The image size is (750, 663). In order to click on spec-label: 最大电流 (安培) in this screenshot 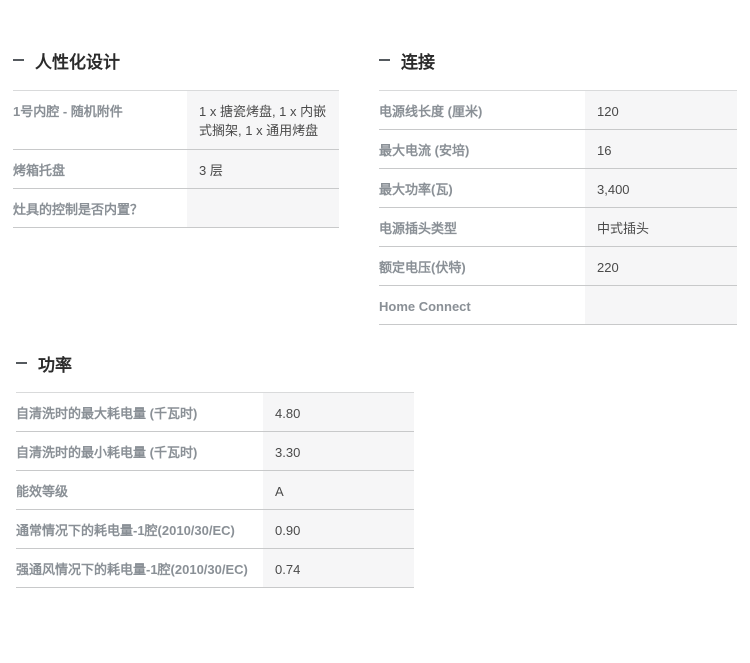, I will do `click(482, 149)`.